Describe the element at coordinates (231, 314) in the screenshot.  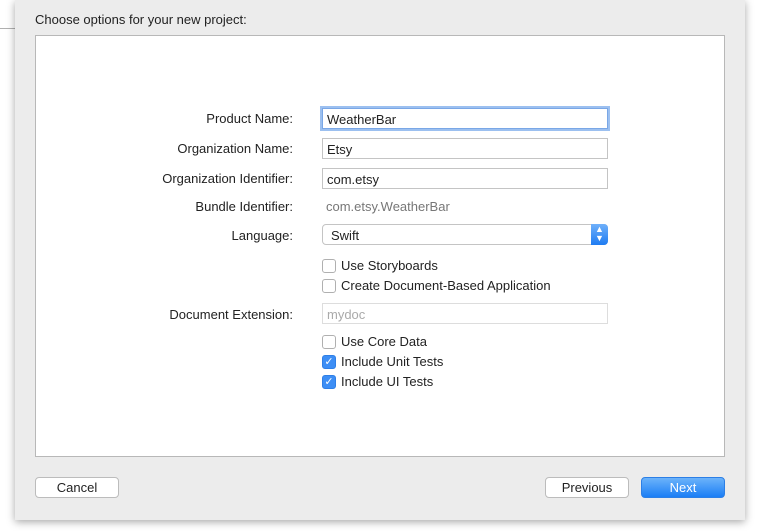
I see `document-extension-label: Document Extension:` at that location.